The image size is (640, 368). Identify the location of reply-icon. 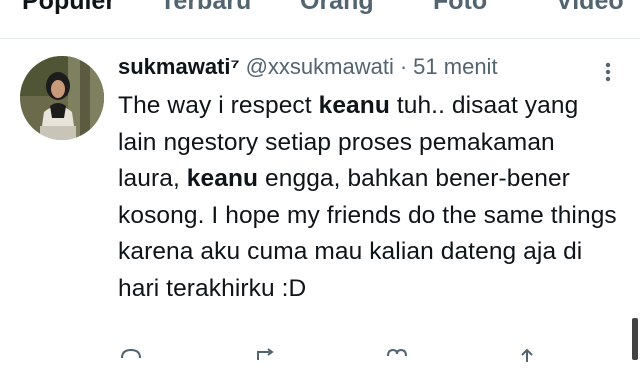
(131, 358).